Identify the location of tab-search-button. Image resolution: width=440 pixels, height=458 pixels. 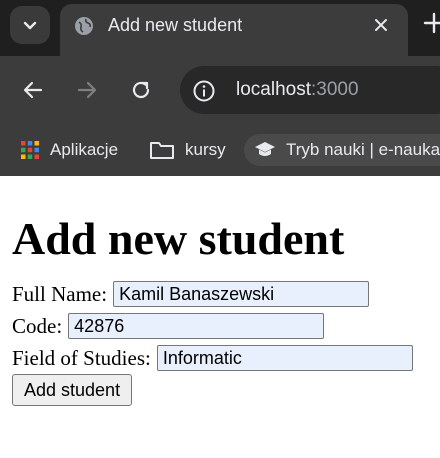
(30, 25).